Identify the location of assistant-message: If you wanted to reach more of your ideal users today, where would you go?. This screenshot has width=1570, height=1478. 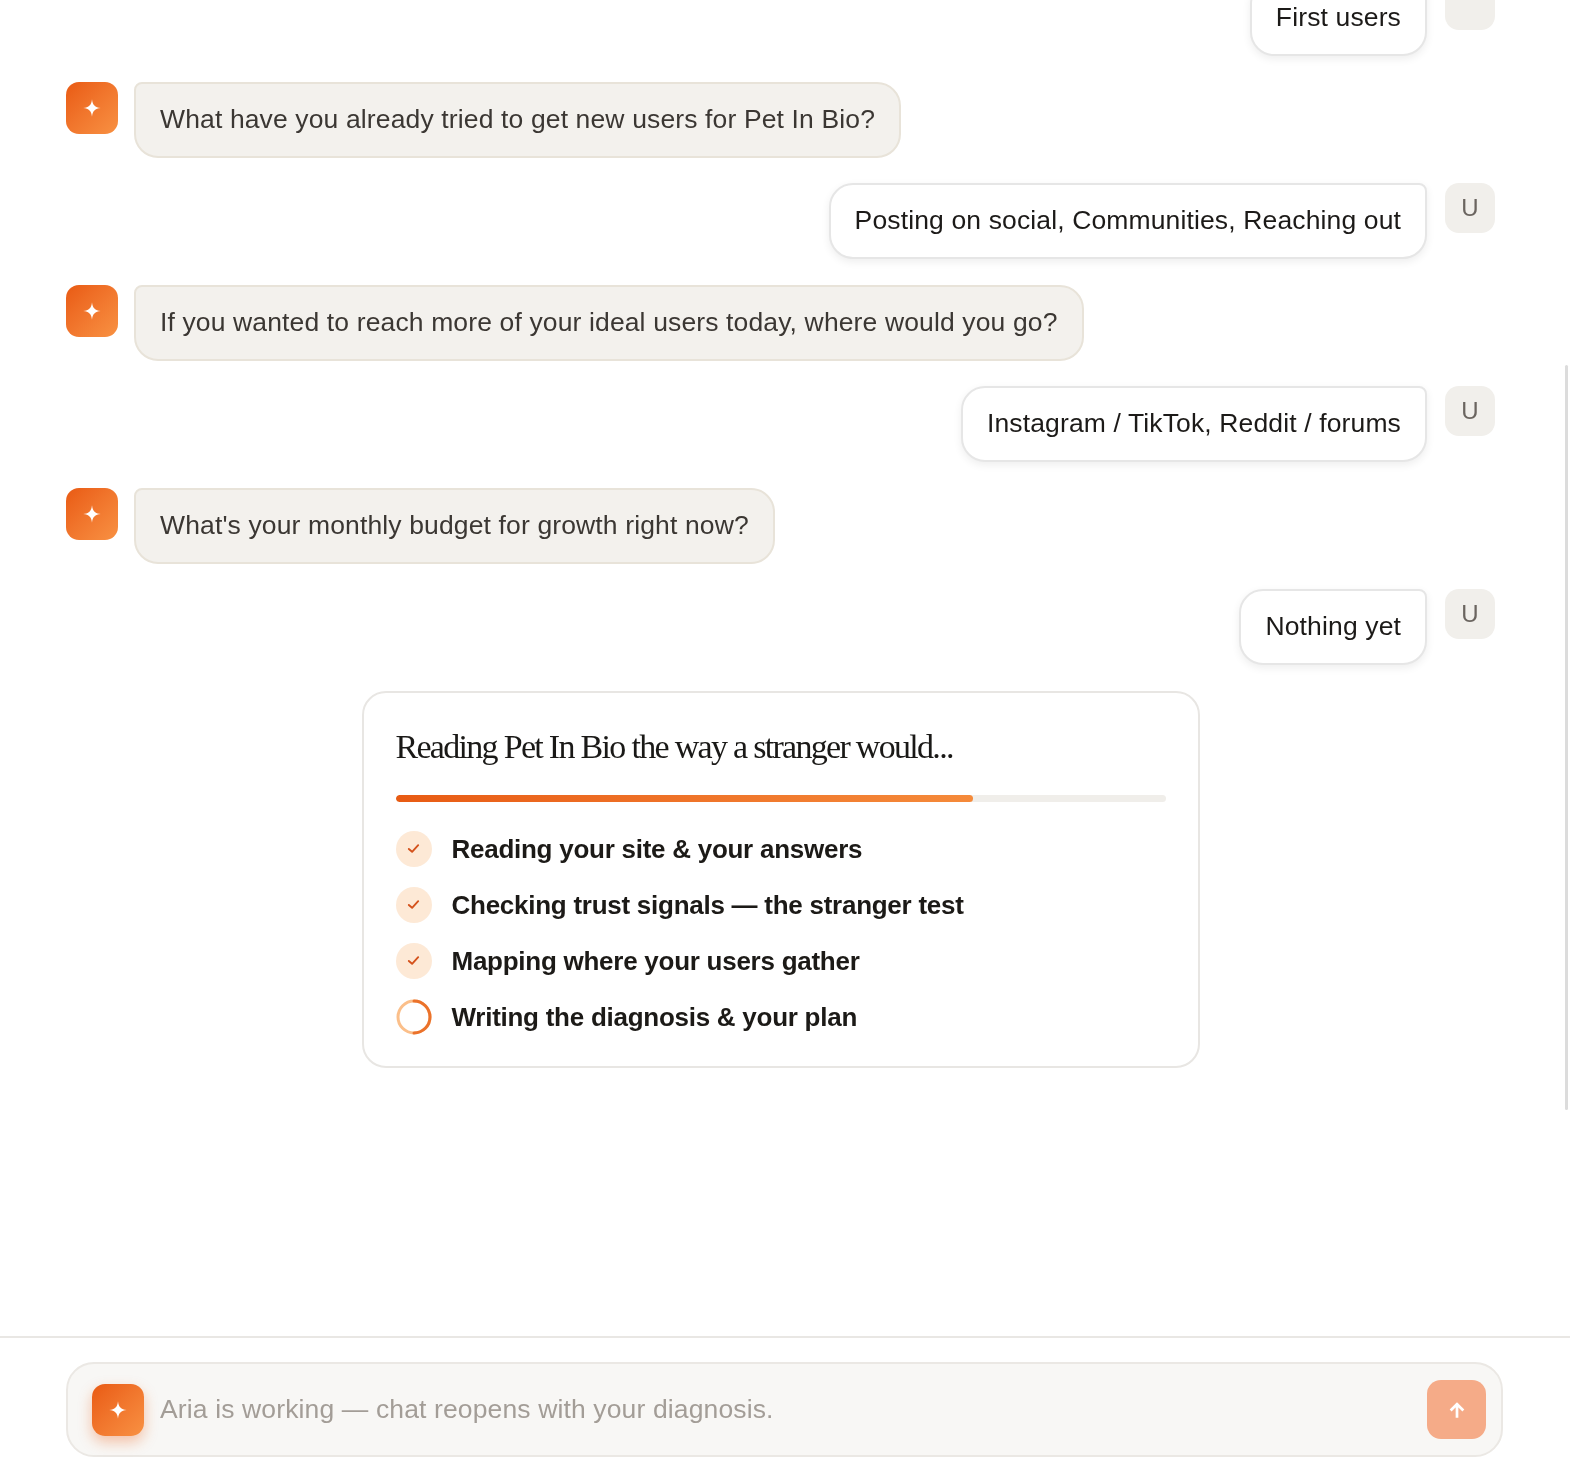
(609, 322).